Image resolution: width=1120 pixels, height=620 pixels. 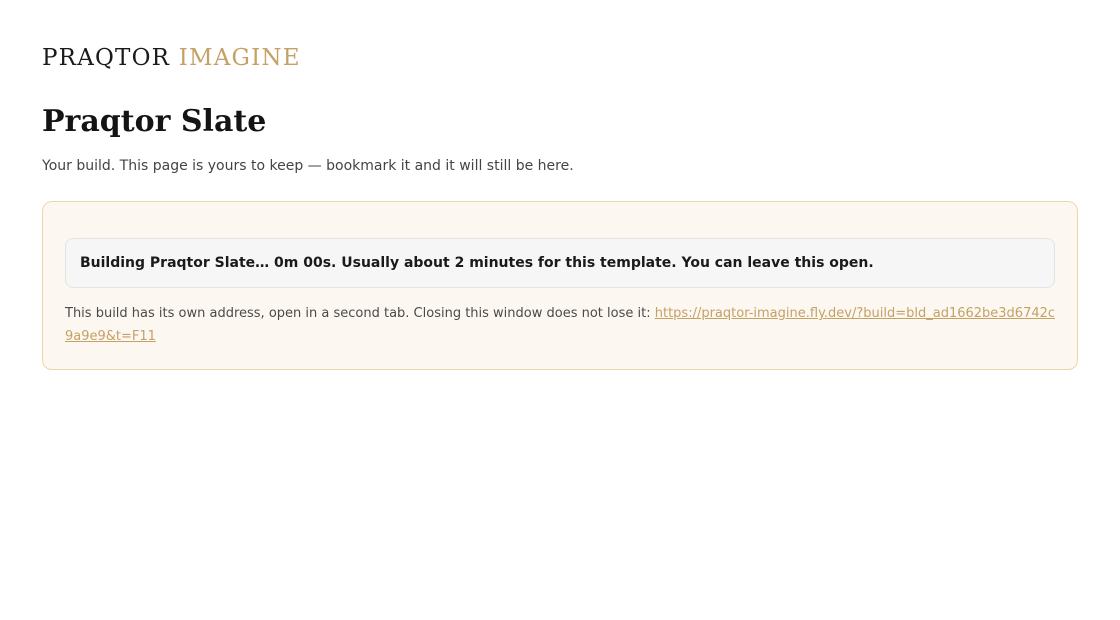 What do you see at coordinates (106, 58) in the screenshot?
I see `brand-name-primary: PRAQTOR` at bounding box center [106, 58].